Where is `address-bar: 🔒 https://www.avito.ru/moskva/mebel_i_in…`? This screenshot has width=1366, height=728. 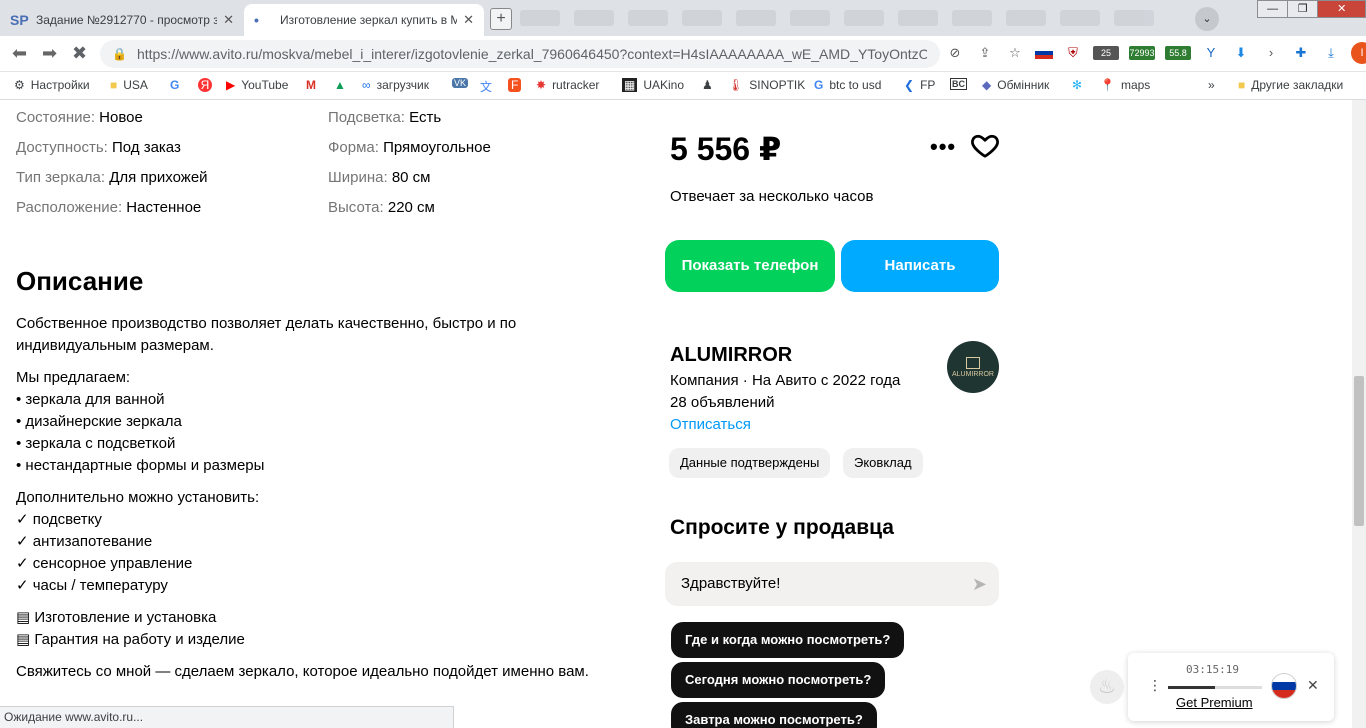
address-bar: 🔒 https://www.avito.ru/moskva/mebel_i_in… is located at coordinates (520, 54).